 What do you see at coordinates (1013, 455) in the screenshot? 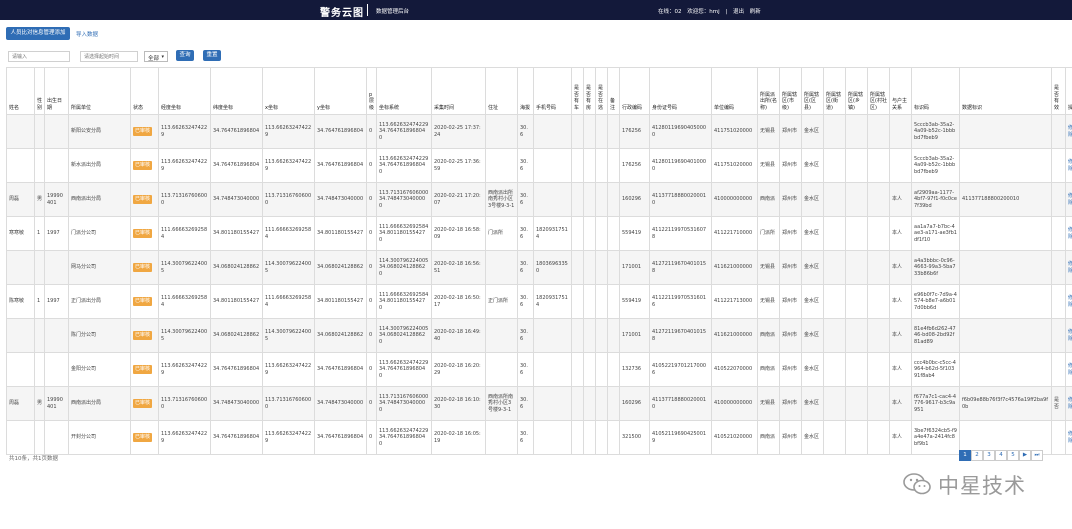
I see `page-5-button: 5` at bounding box center [1013, 455].